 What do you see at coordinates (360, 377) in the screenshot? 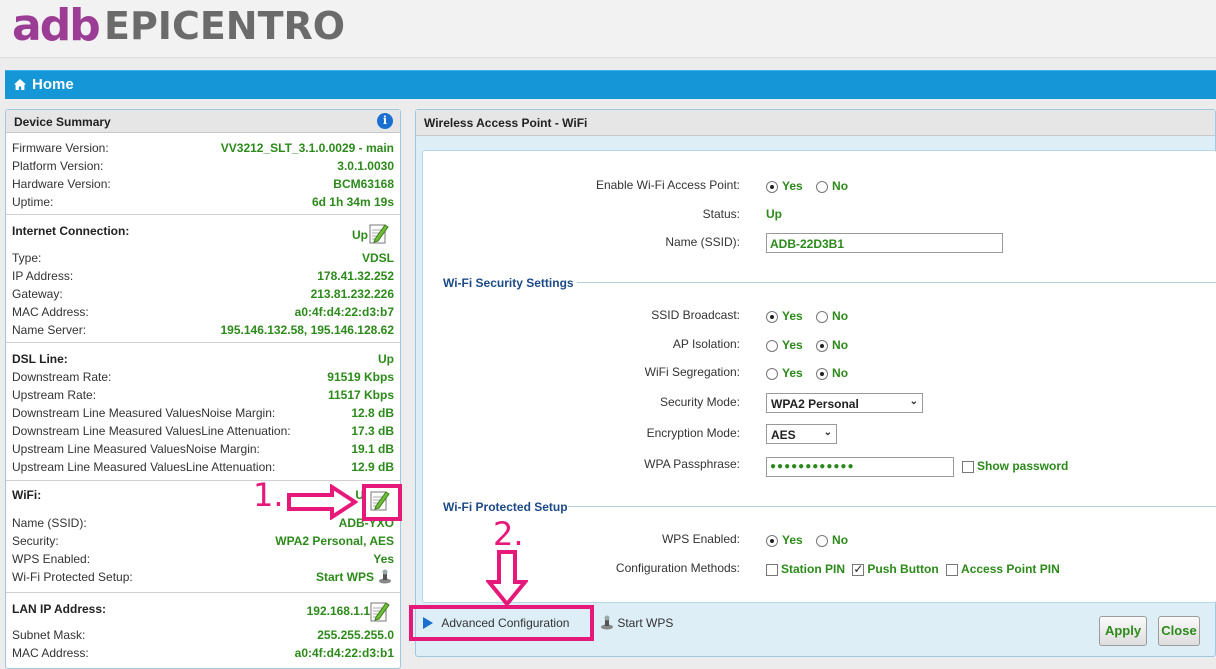
I see `downstream-rate-value: 91519 Kbps` at bounding box center [360, 377].